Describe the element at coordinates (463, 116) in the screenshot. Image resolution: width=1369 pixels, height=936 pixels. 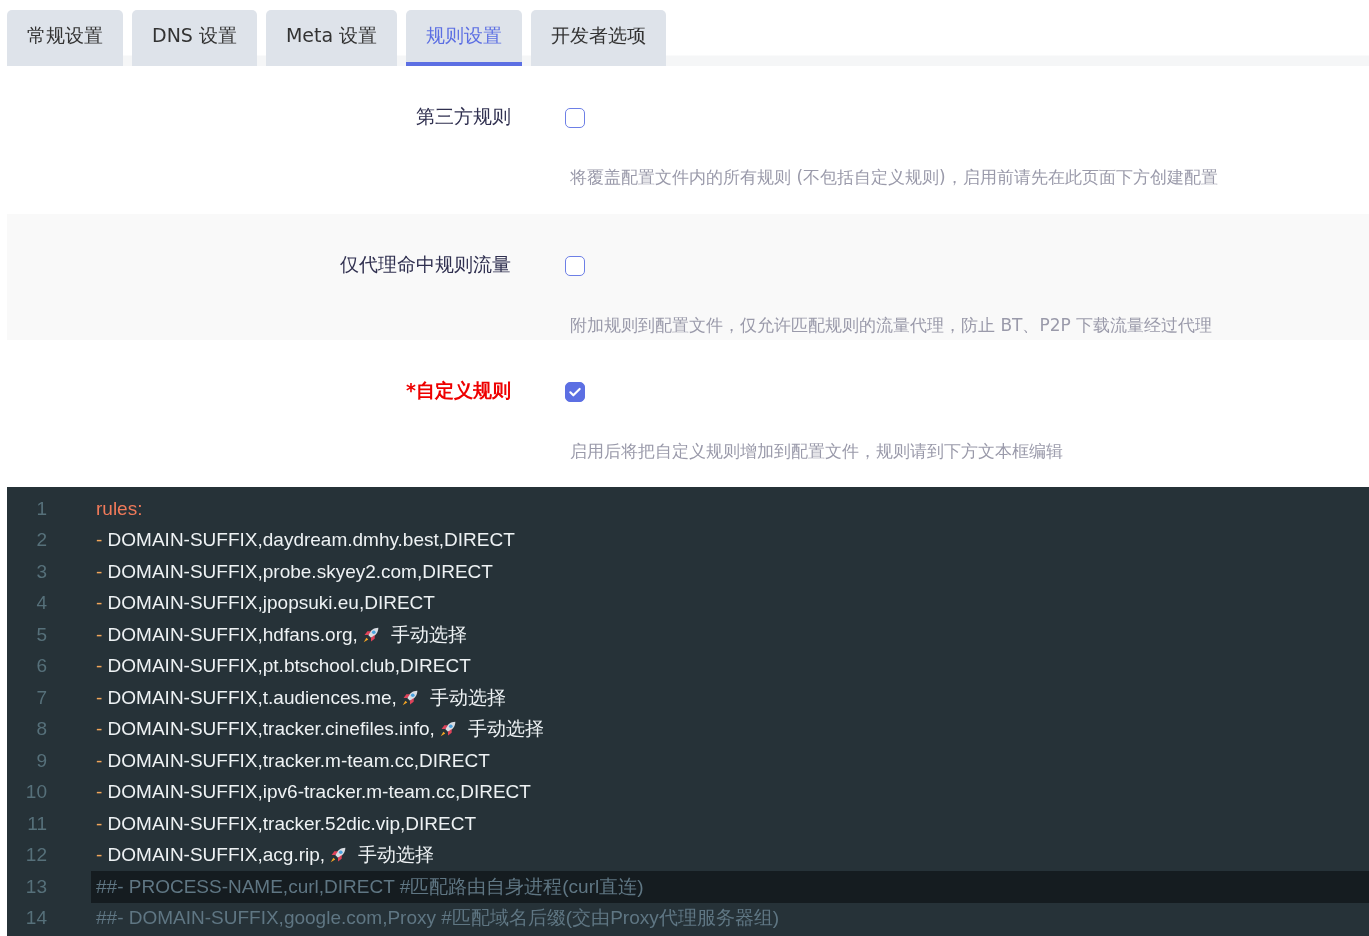
I see `setting-label: 第三方规则` at that location.